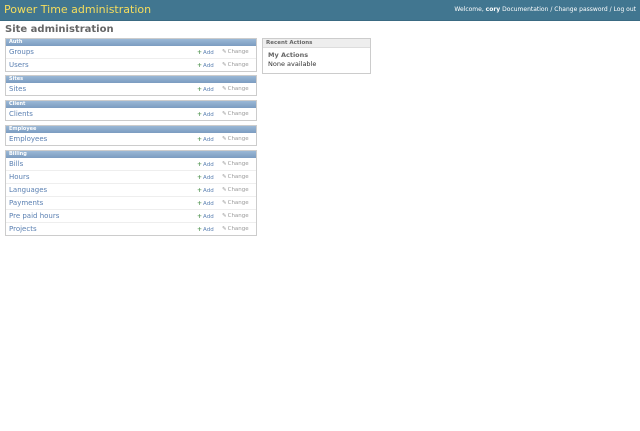 This screenshot has width=640, height=431. Describe the element at coordinates (625, 9) in the screenshot. I see `log-out-link: Log out` at that location.